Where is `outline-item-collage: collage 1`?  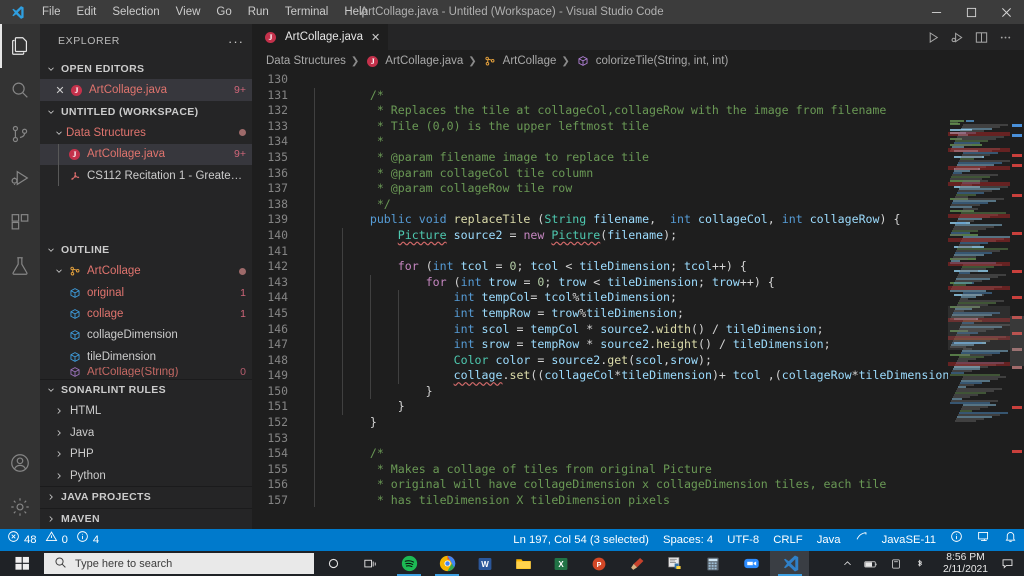
outline-item-collage: collage 1 is located at coordinates (146, 313).